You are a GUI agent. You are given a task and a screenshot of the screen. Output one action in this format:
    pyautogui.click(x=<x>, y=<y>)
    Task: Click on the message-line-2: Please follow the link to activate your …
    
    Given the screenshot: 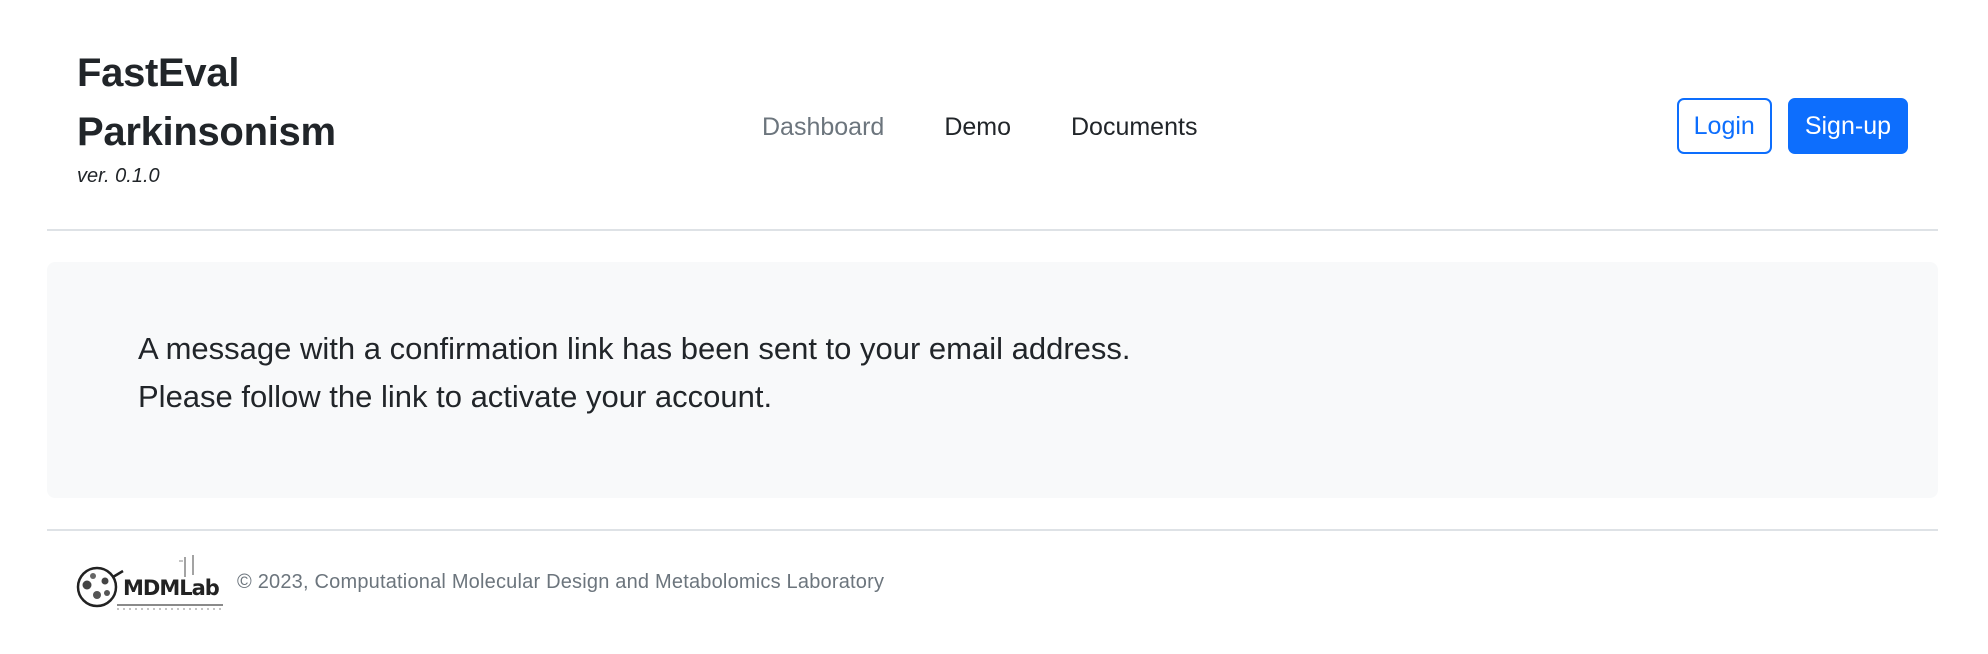 What is the action you would take?
    pyautogui.click(x=455, y=396)
    